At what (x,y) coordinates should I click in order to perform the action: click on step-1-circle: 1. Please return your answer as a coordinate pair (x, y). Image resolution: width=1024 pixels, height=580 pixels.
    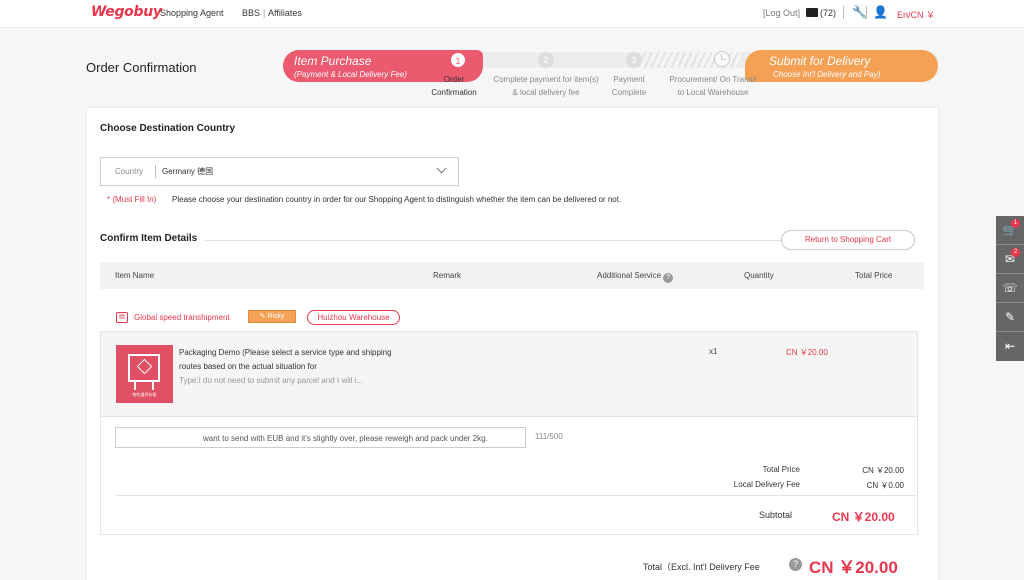
    Looking at the image, I should click on (458, 60).